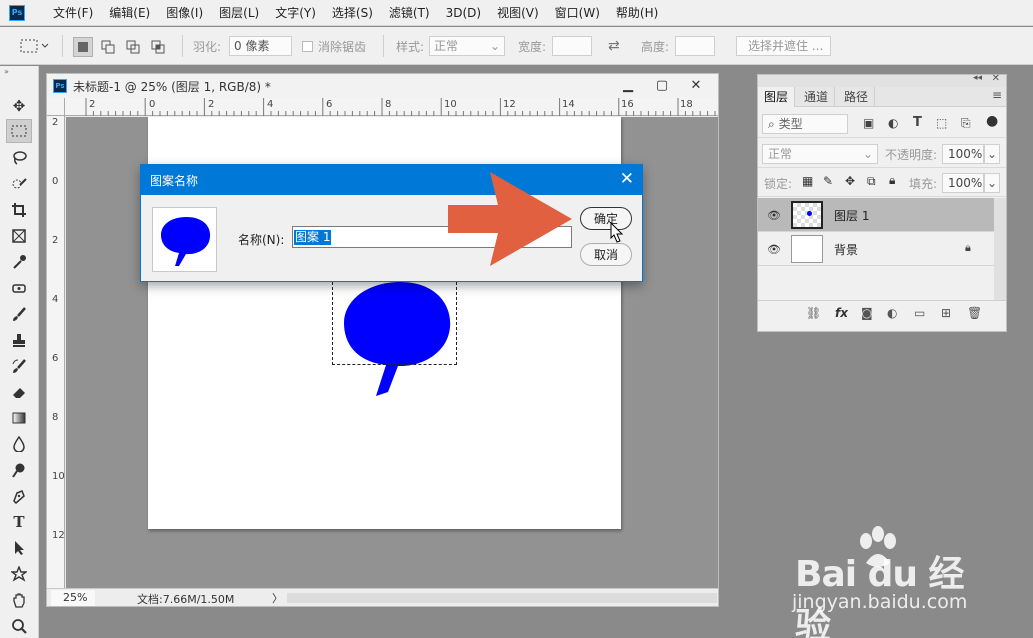  Describe the element at coordinates (892, 313) in the screenshot. I see `adjustment-layer-icon: ◐` at that location.